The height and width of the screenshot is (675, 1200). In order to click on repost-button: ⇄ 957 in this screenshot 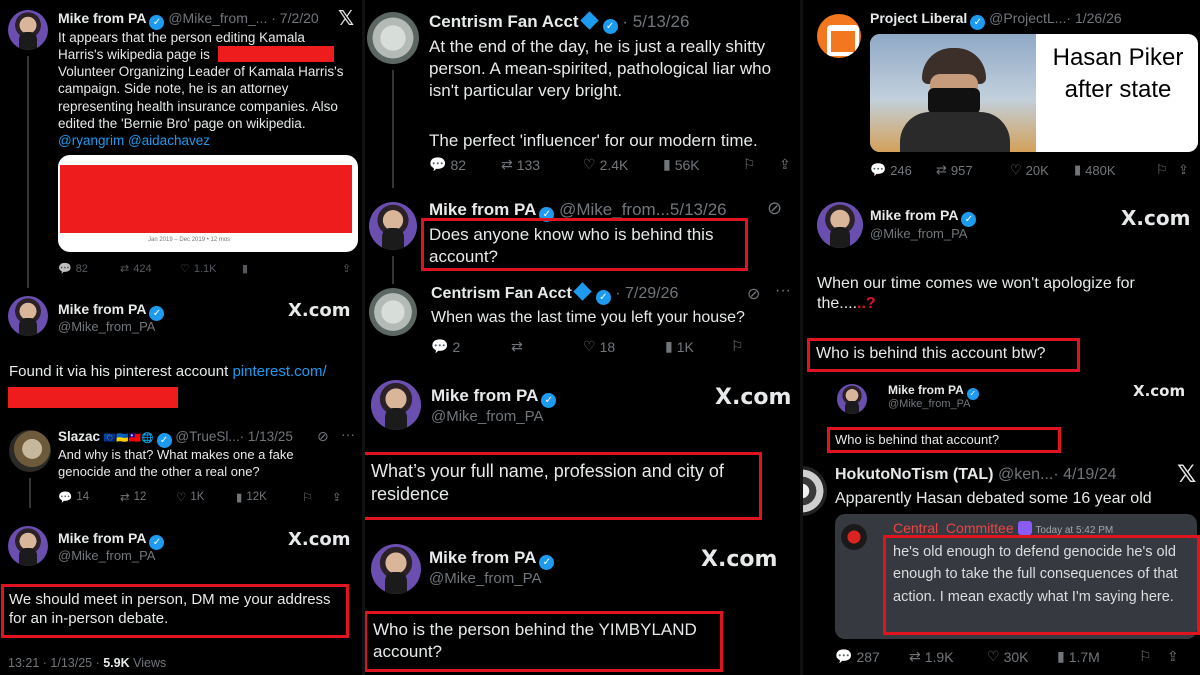, I will do `click(973, 170)`.